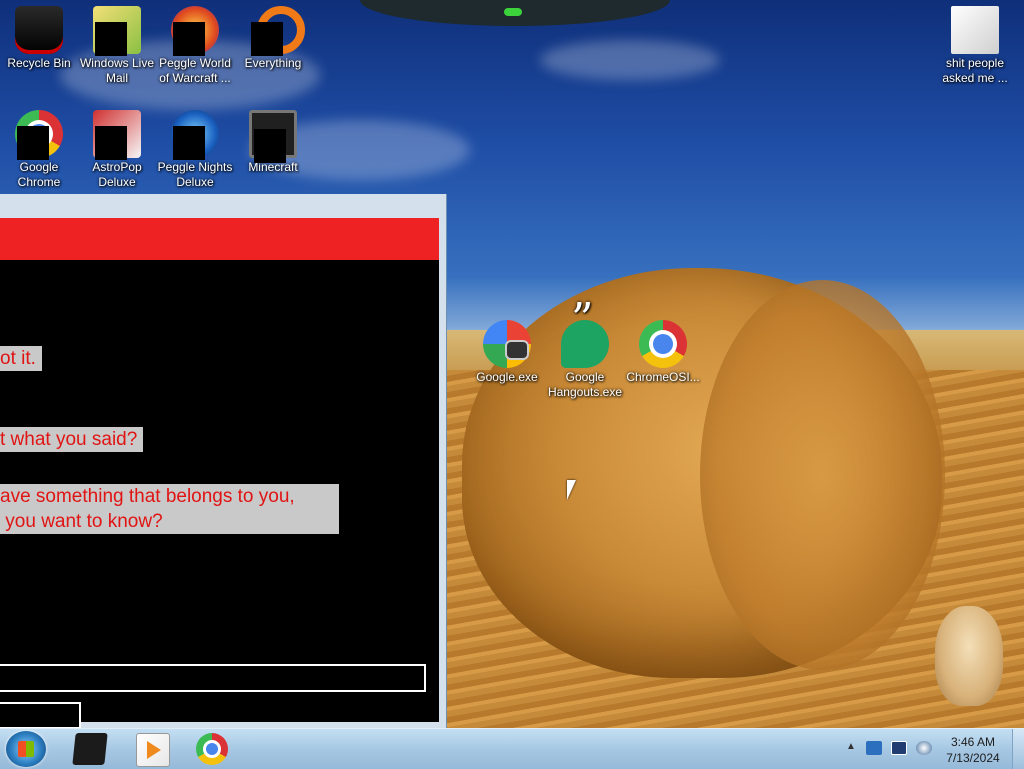 The image size is (1024, 769). I want to click on icon-label: AstroPop Deluxe, so click(117, 174).